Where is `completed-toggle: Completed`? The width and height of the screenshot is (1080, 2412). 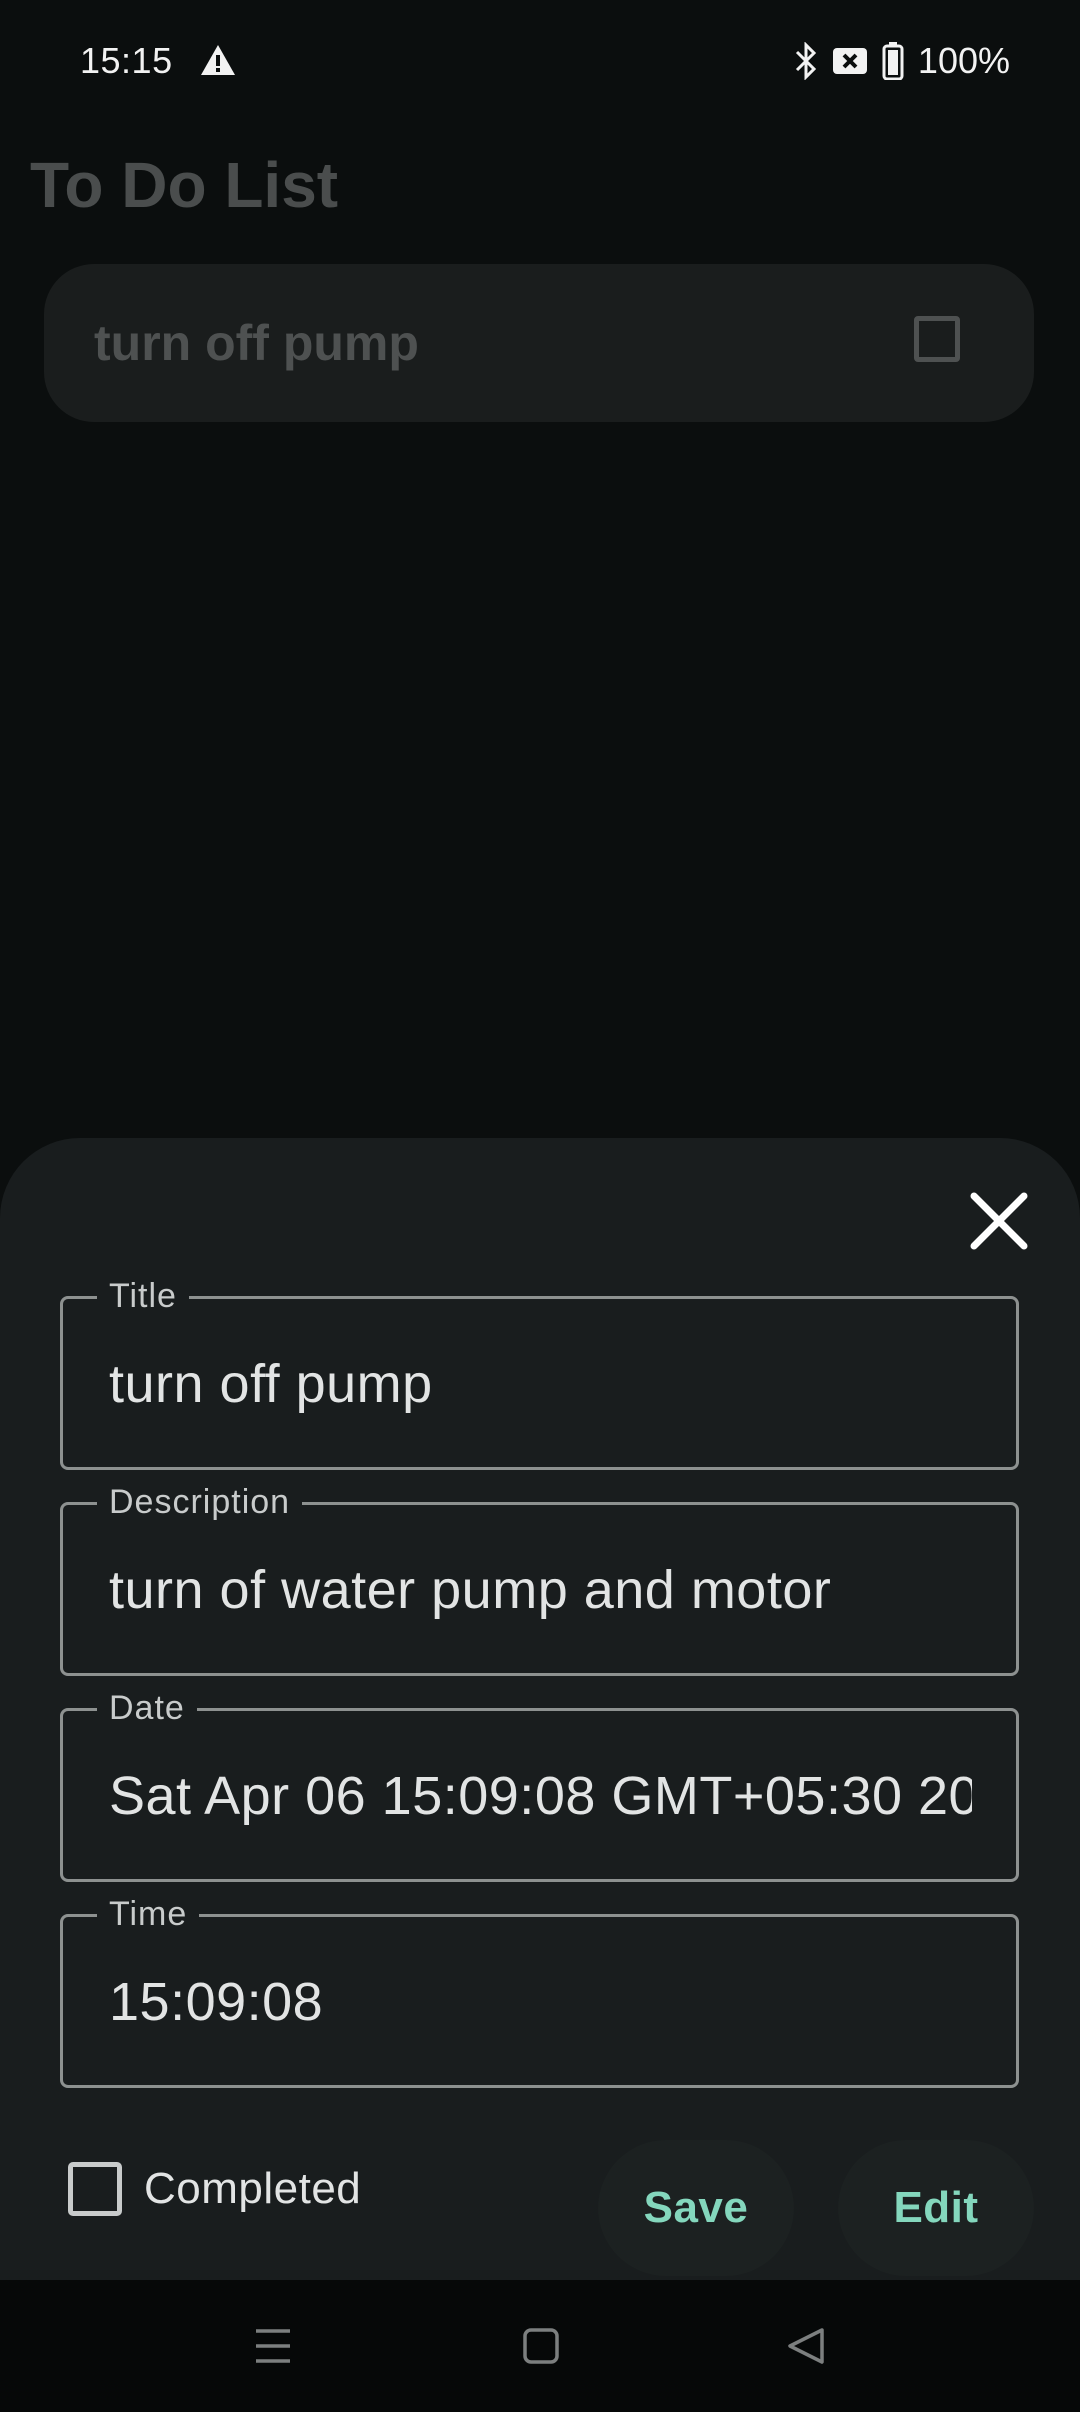
completed-toggle: Completed is located at coordinates (214, 2189).